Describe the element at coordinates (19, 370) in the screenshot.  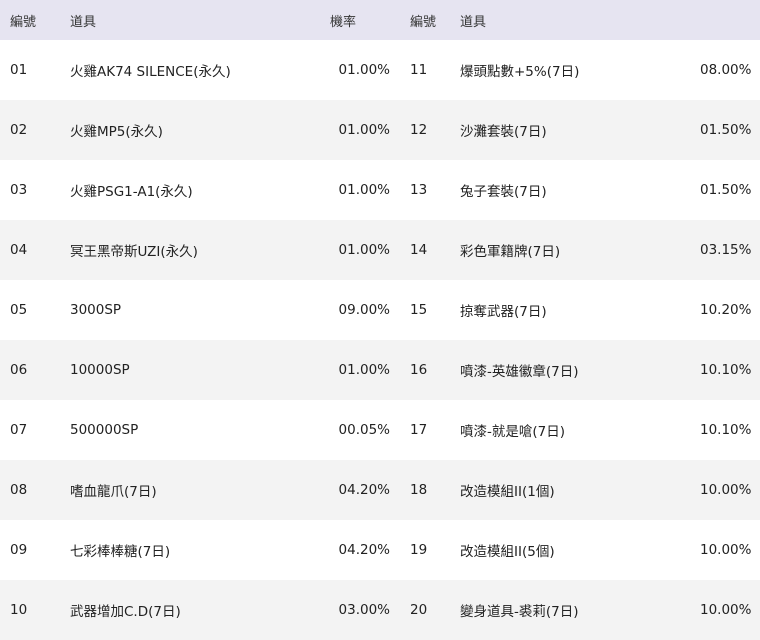
I see `cell-num: 06` at that location.